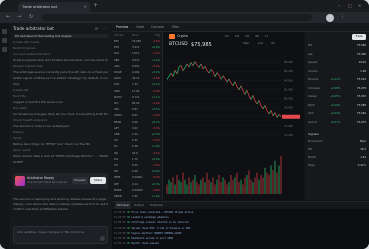 The width and height of the screenshot is (369, 249). What do you see at coordinates (359, 6) in the screenshot?
I see `close-window-button: ×` at bounding box center [359, 6].